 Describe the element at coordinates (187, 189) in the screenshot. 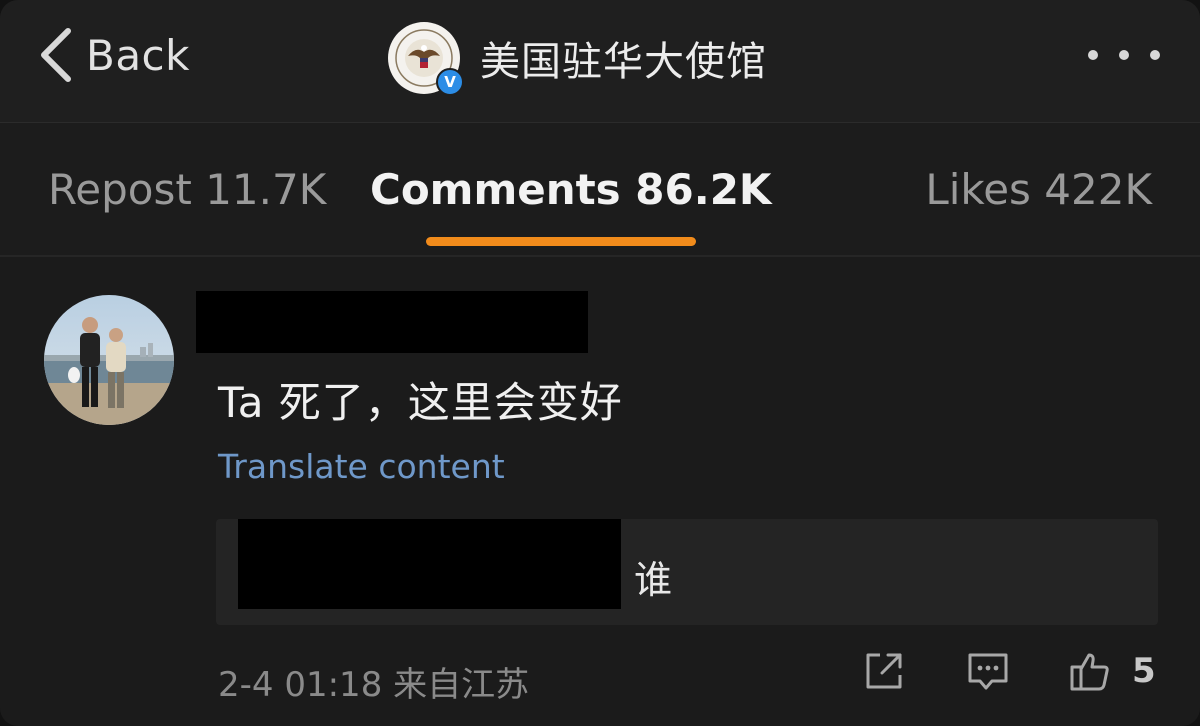

I see `tab-repost: Repost 11.7K` at that location.